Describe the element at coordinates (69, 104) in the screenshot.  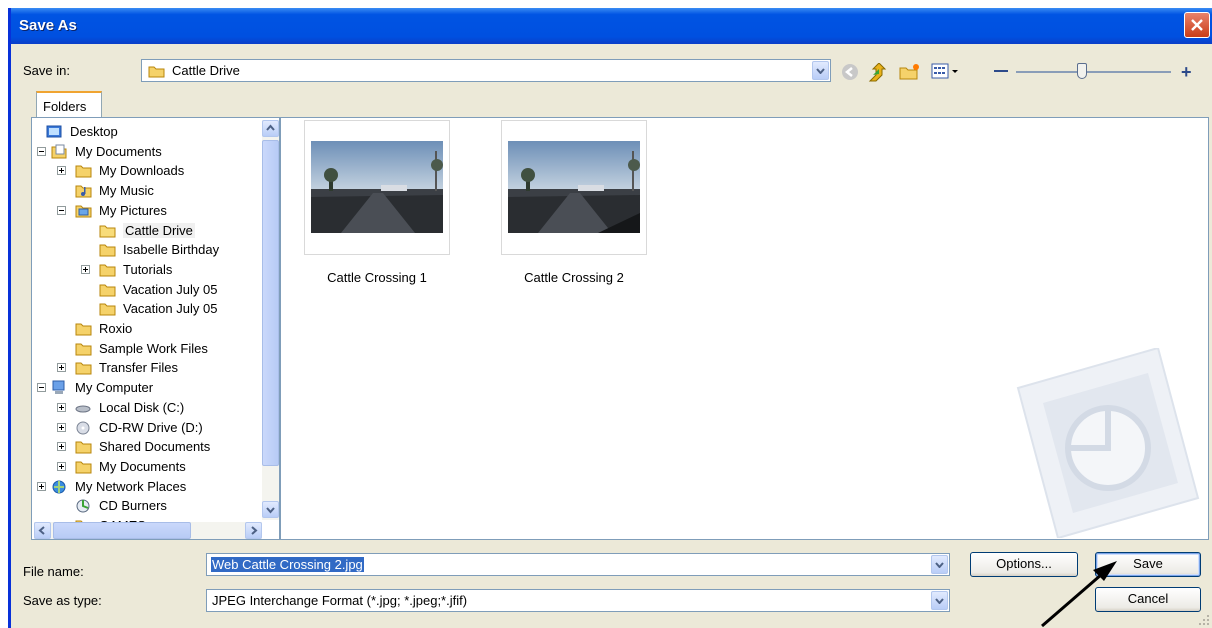
I see `tab-folders: Folders` at that location.